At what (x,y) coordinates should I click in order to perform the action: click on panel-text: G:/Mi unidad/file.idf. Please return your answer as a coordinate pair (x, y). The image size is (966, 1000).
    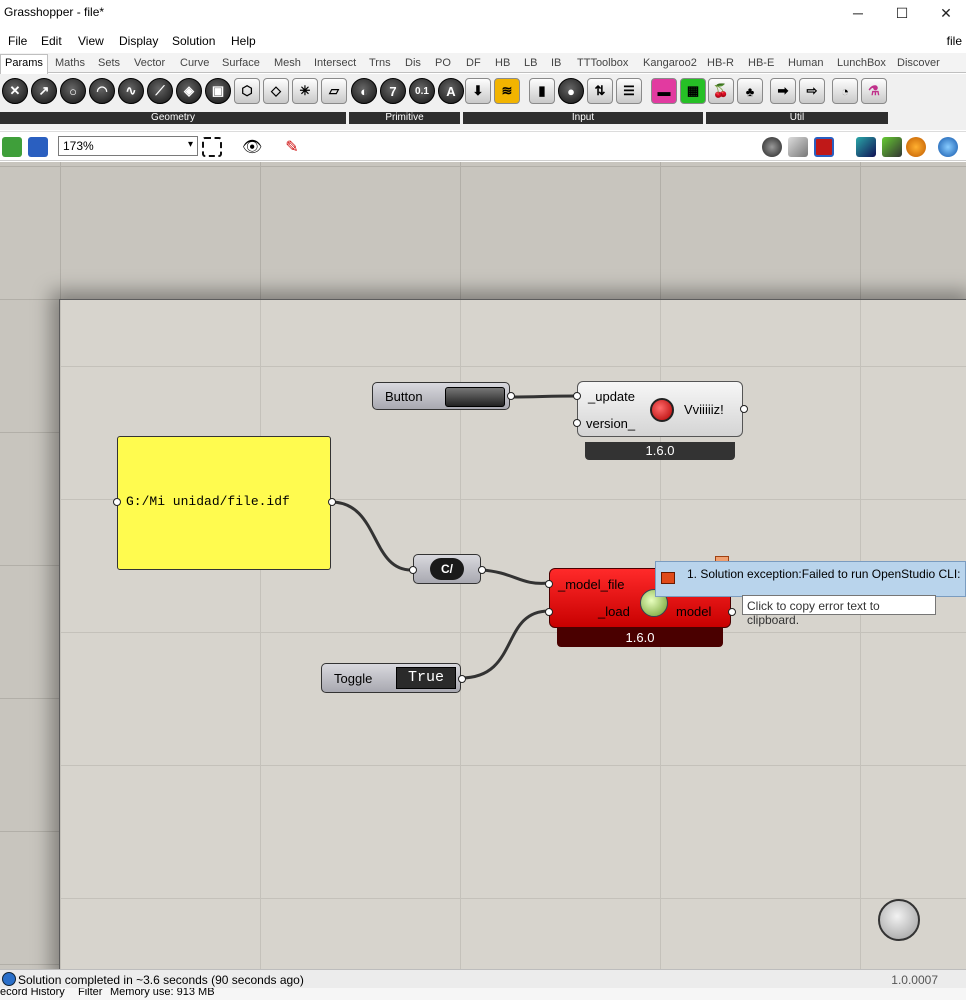
    Looking at the image, I should click on (208, 501).